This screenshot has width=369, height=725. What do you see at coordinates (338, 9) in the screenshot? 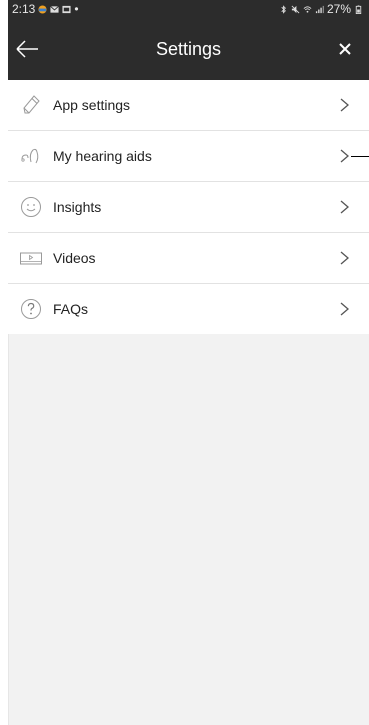
I see `battery-percent: 27%` at bounding box center [338, 9].